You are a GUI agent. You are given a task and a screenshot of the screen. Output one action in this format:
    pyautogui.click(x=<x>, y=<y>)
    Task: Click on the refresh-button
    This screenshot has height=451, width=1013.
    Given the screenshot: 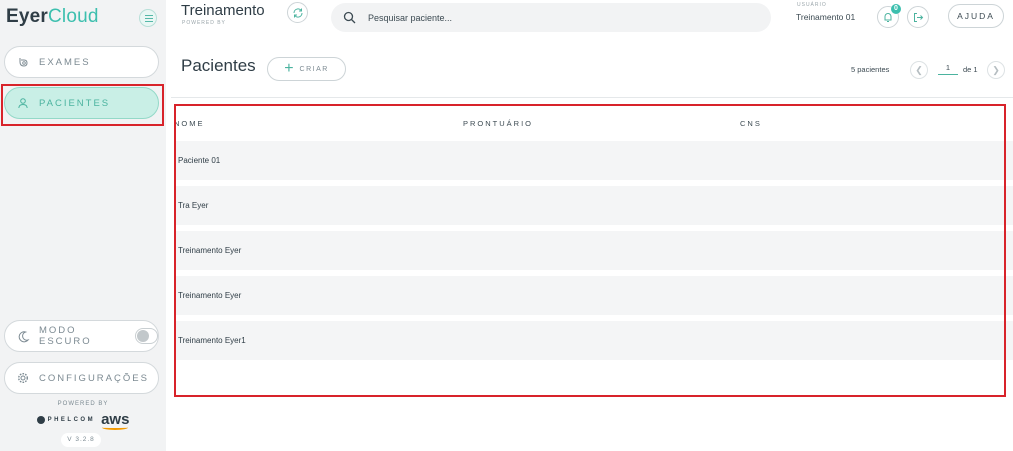 What is the action you would take?
    pyautogui.click(x=297, y=12)
    